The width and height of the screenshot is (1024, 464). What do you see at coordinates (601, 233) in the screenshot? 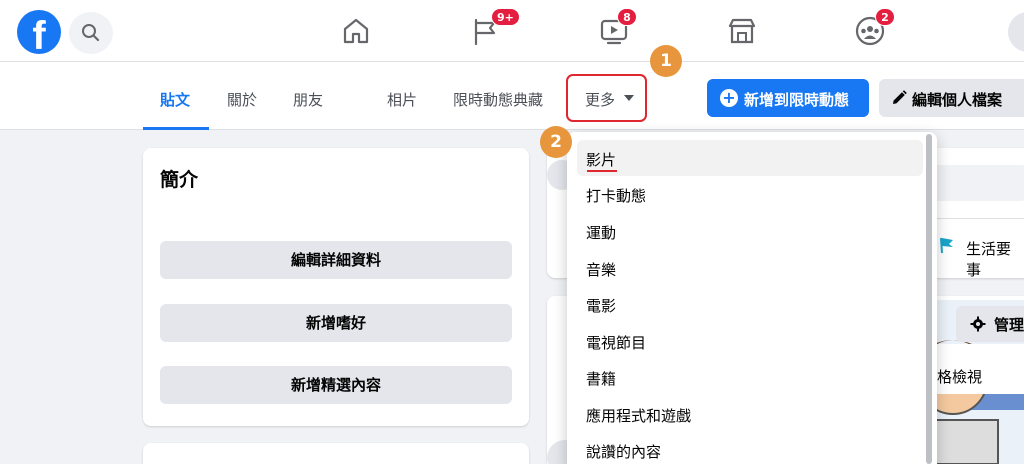
I see `menu-item-label: 運動` at bounding box center [601, 233].